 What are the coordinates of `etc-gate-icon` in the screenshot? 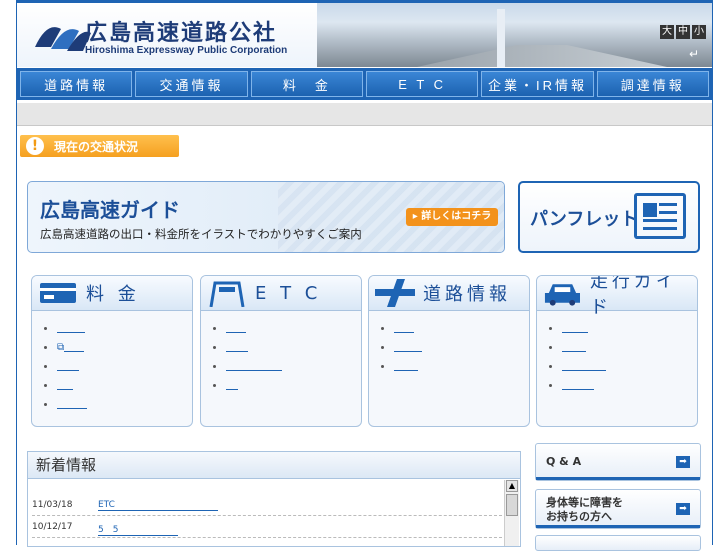 It's located at (227, 294).